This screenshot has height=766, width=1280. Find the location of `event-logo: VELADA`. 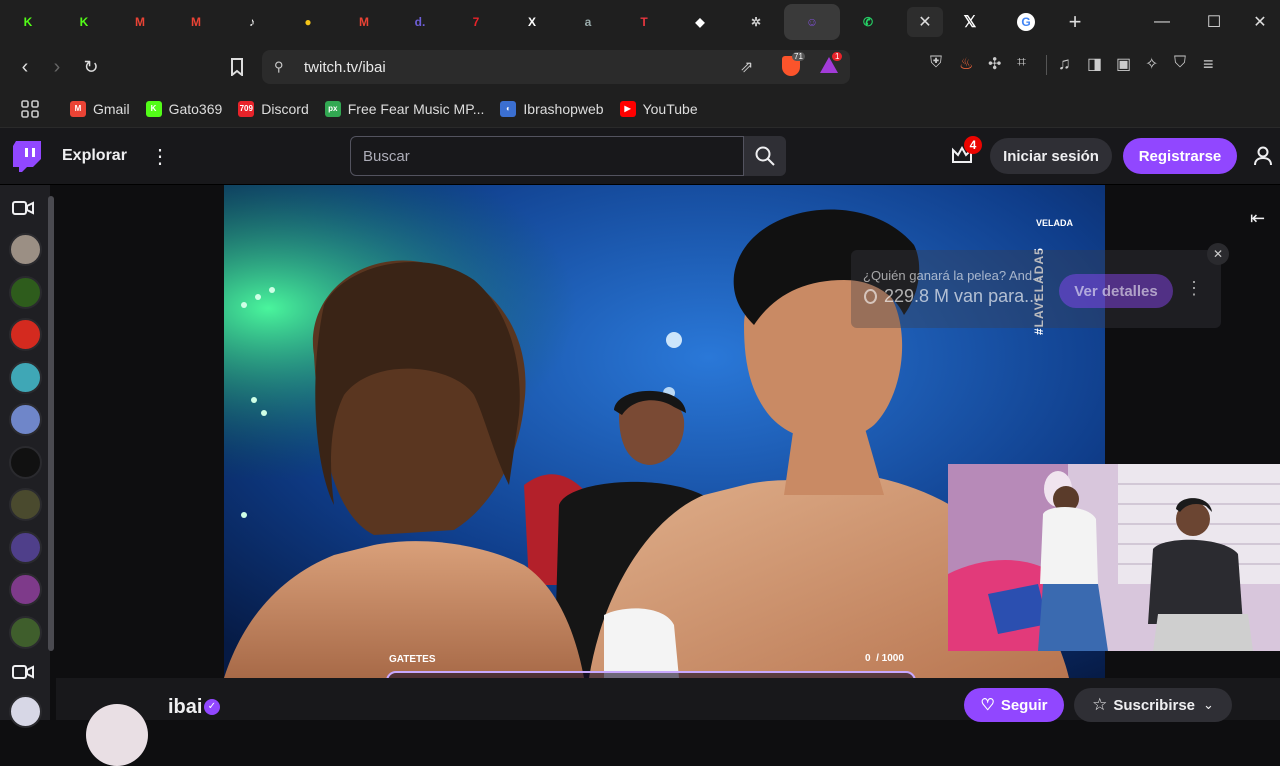

event-logo: VELADA is located at coordinates (1054, 223).